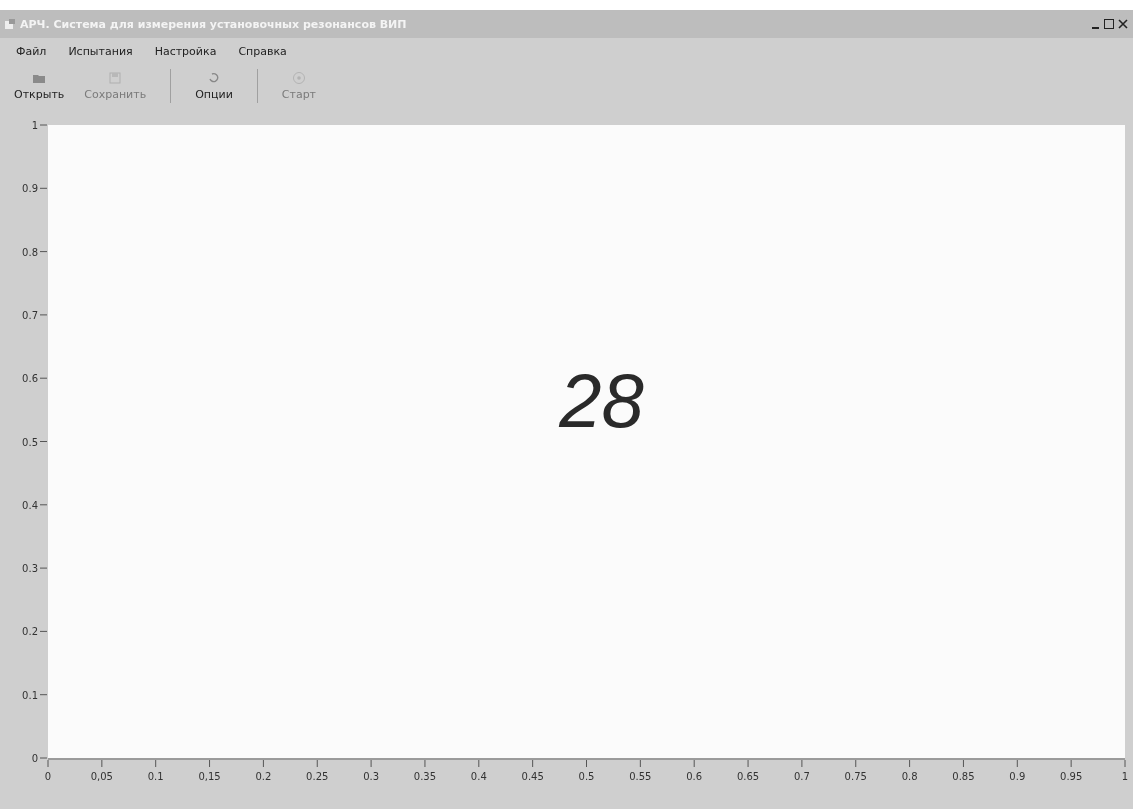 Image resolution: width=1133 pixels, height=809 pixels. I want to click on axis-label: 0.55, so click(640, 776).